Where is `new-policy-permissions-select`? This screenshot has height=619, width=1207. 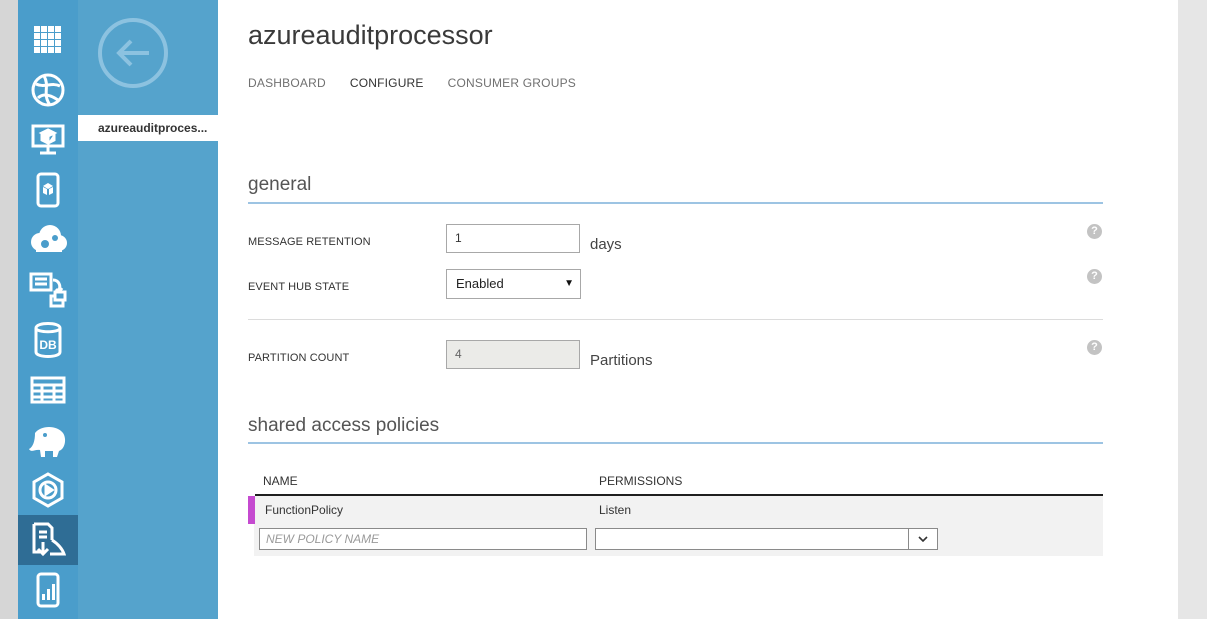 new-policy-permissions-select is located at coordinates (766, 539).